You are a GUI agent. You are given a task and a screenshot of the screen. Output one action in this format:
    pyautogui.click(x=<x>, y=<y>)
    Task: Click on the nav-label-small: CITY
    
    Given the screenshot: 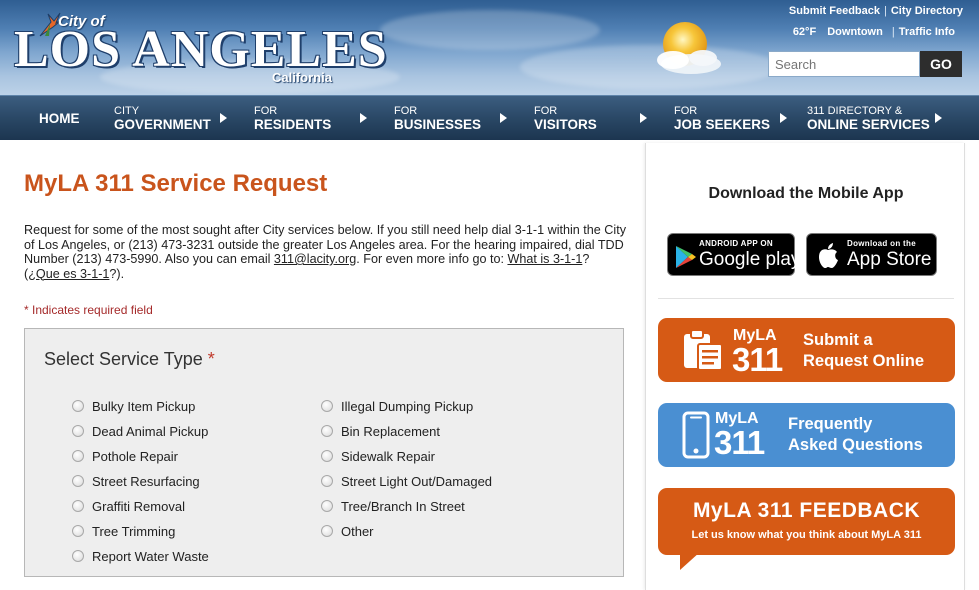 What is the action you would take?
    pyautogui.click(x=127, y=111)
    